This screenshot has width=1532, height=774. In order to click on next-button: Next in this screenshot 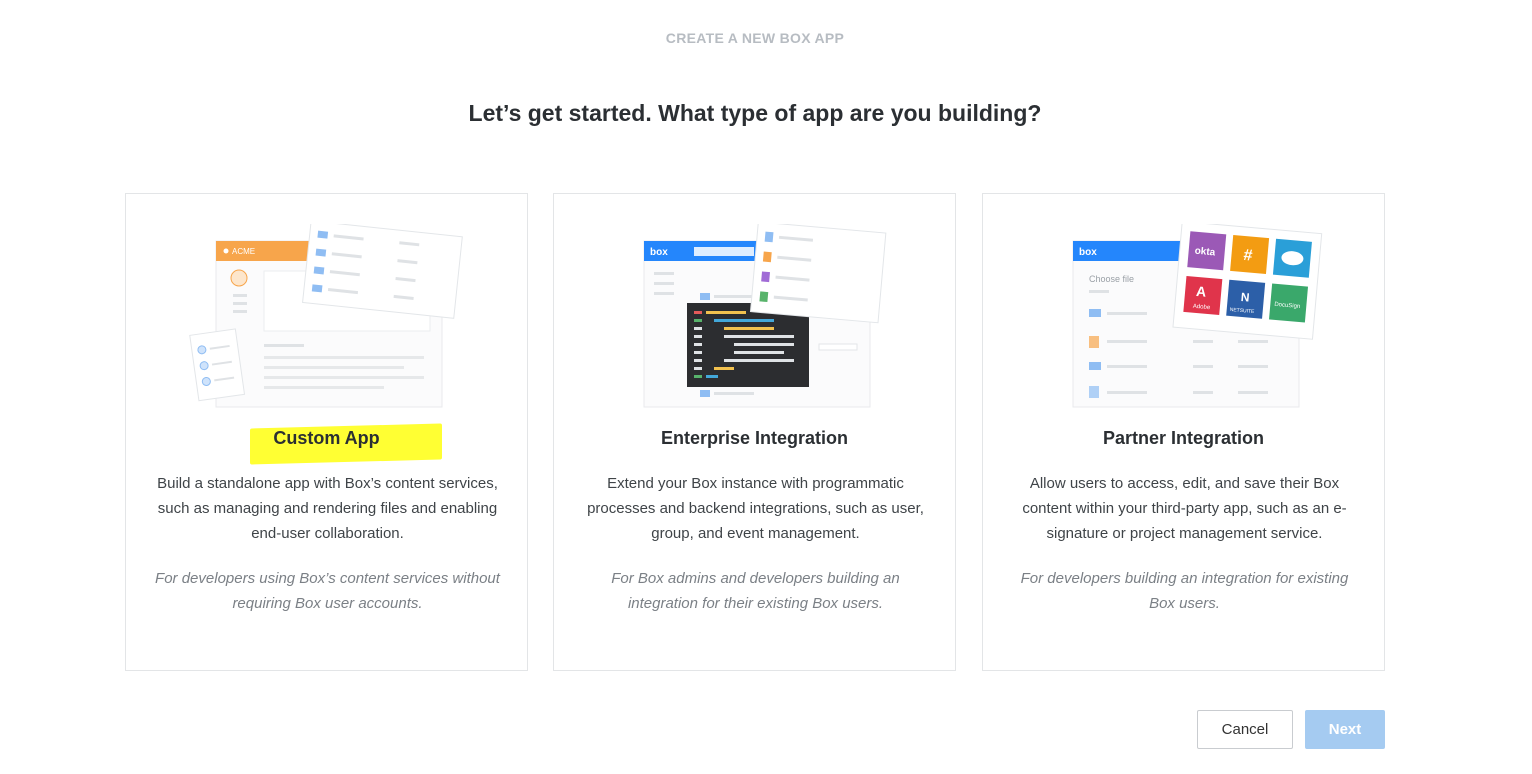, I will do `click(1345, 729)`.